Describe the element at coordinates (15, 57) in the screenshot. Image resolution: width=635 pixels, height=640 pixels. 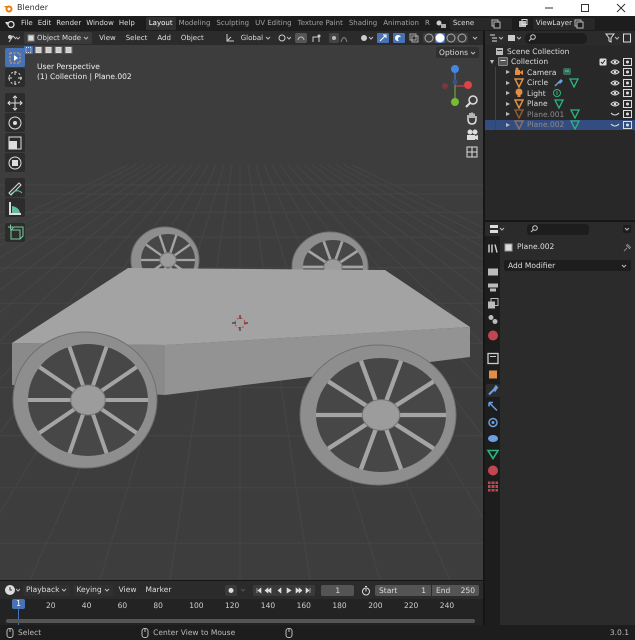
I see `tool-select-icon` at that location.